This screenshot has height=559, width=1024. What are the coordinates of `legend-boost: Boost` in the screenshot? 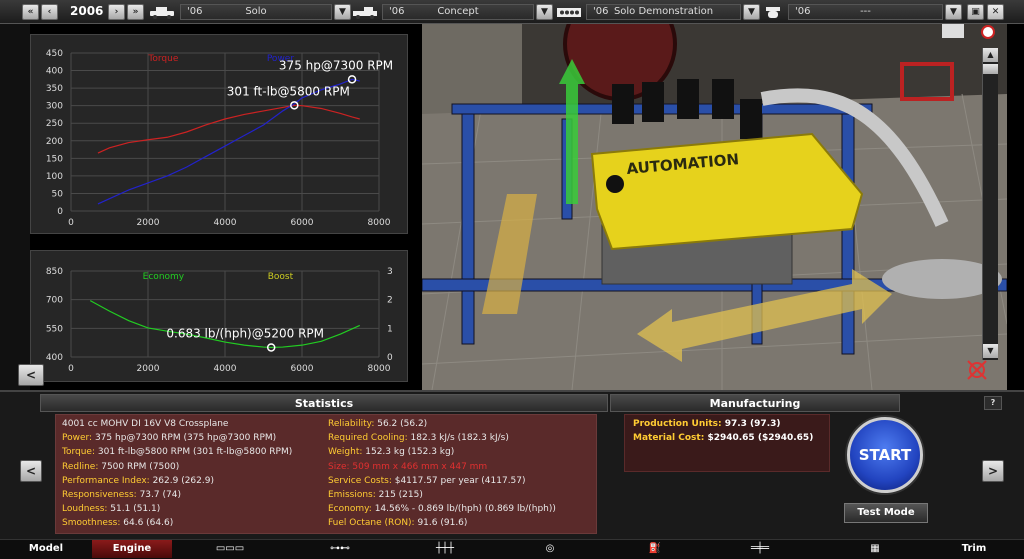 It's located at (281, 277).